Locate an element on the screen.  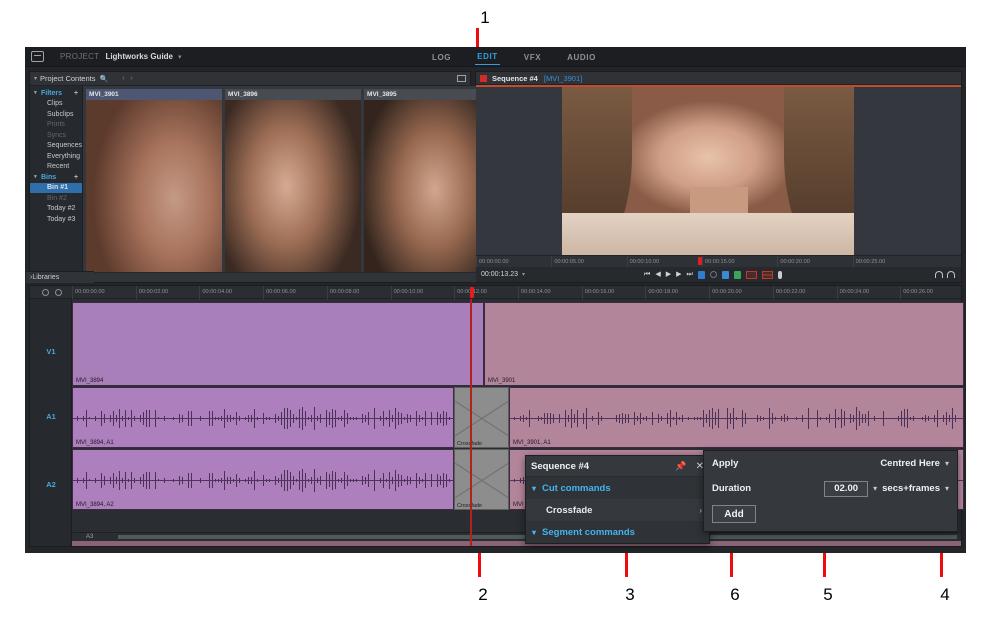
tree-item-everything: Everything is located at coordinates (56, 156).